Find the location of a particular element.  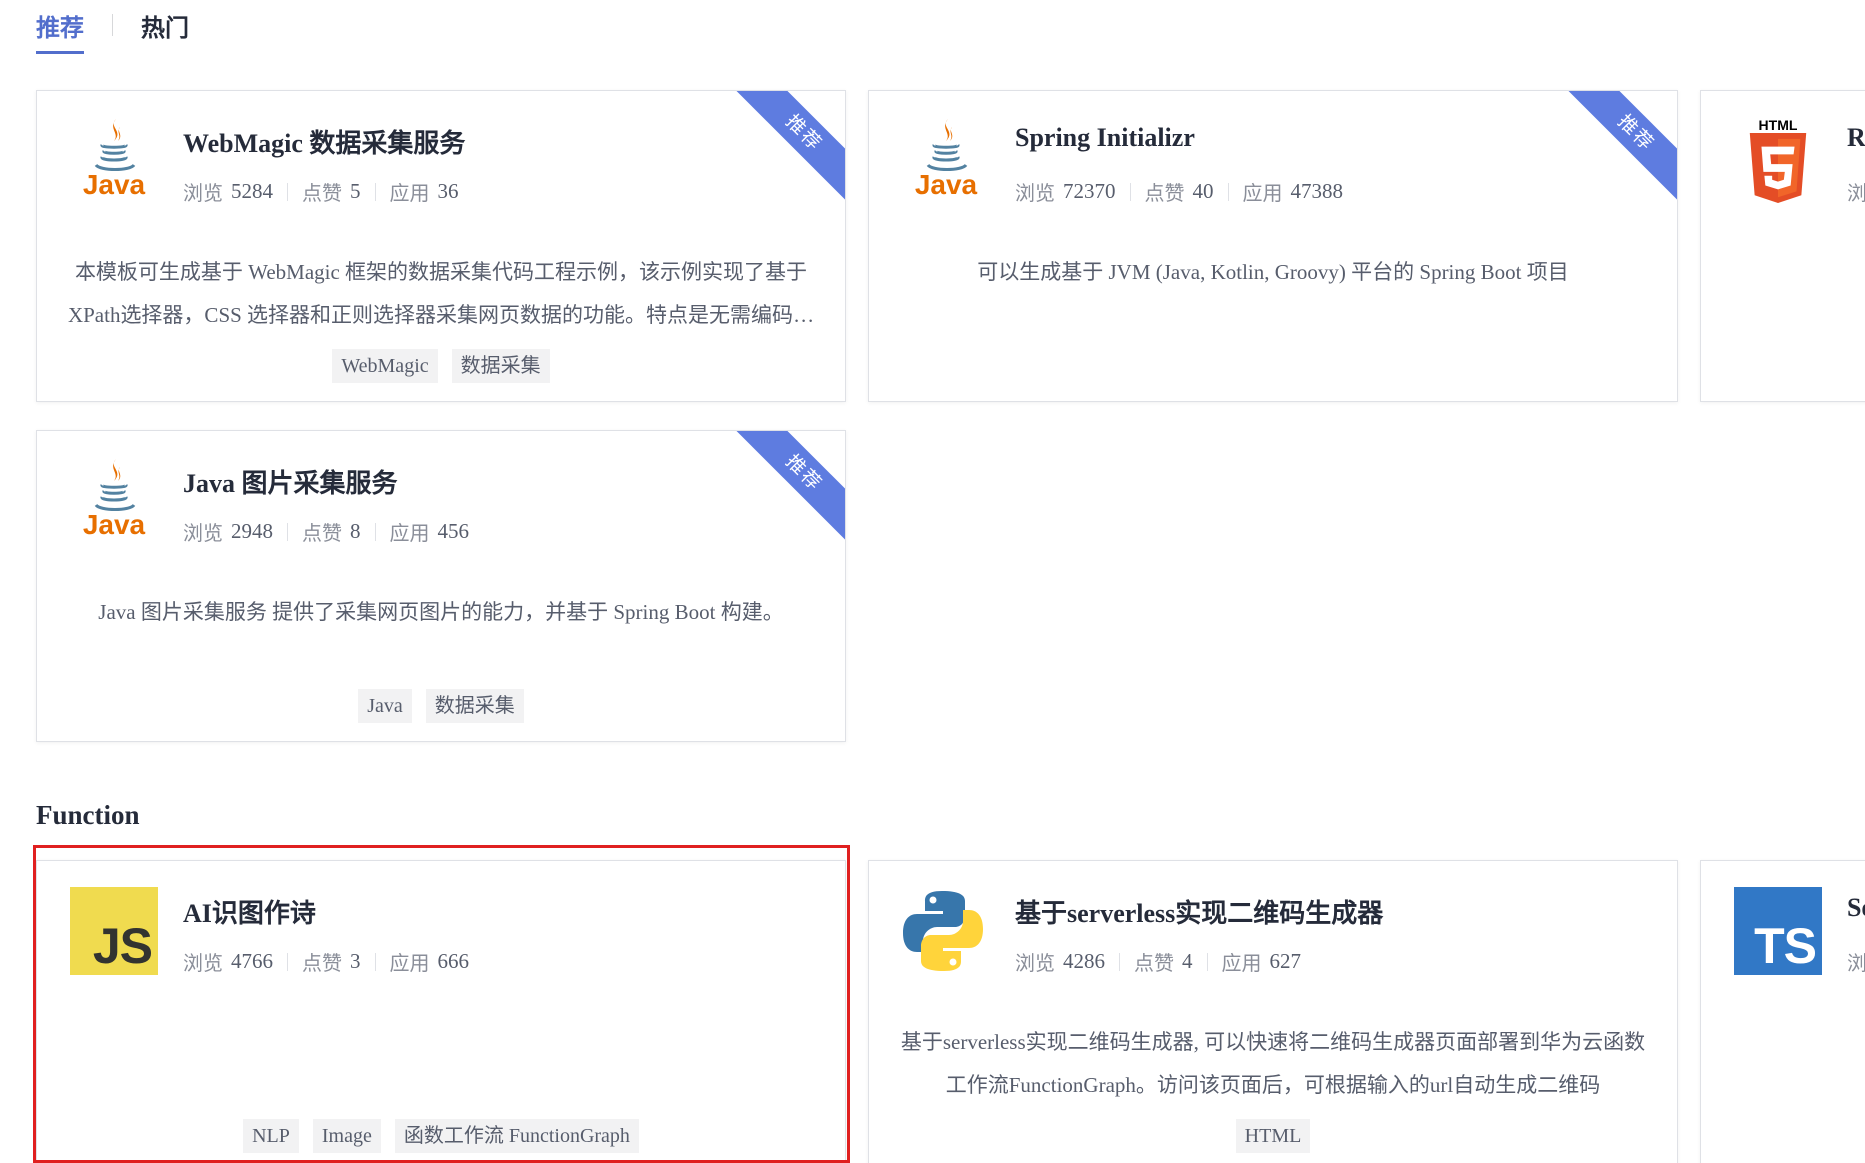

likes-count: 40 is located at coordinates (1203, 191).